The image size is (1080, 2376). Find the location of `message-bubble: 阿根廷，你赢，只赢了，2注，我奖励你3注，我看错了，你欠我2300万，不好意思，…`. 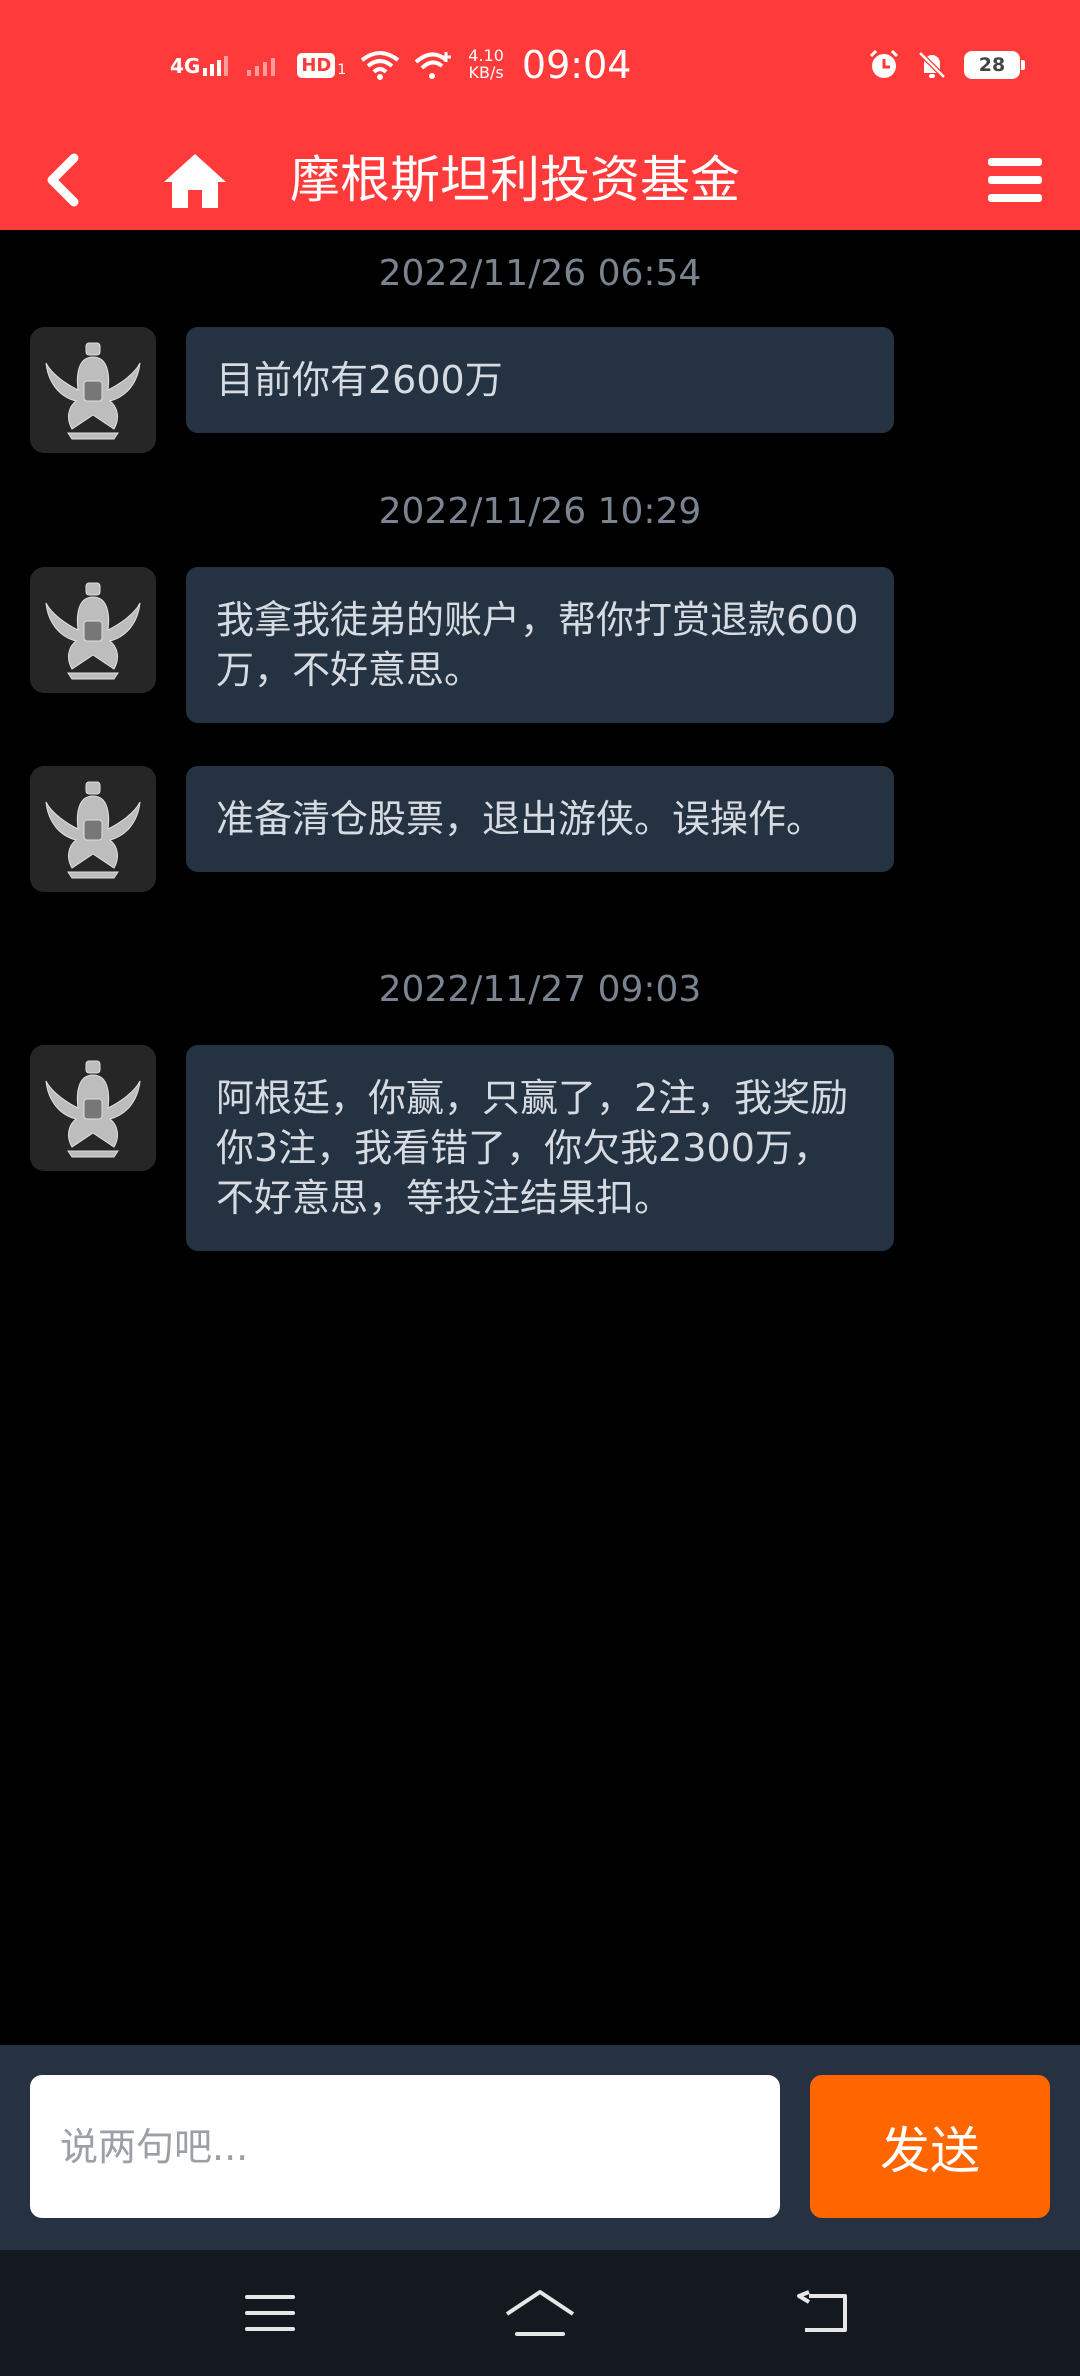

message-bubble: 阿根廷，你赢，只赢了，2注，我奖励你3注，我看错了，你欠我2300万，不好意思，… is located at coordinates (540, 1148).